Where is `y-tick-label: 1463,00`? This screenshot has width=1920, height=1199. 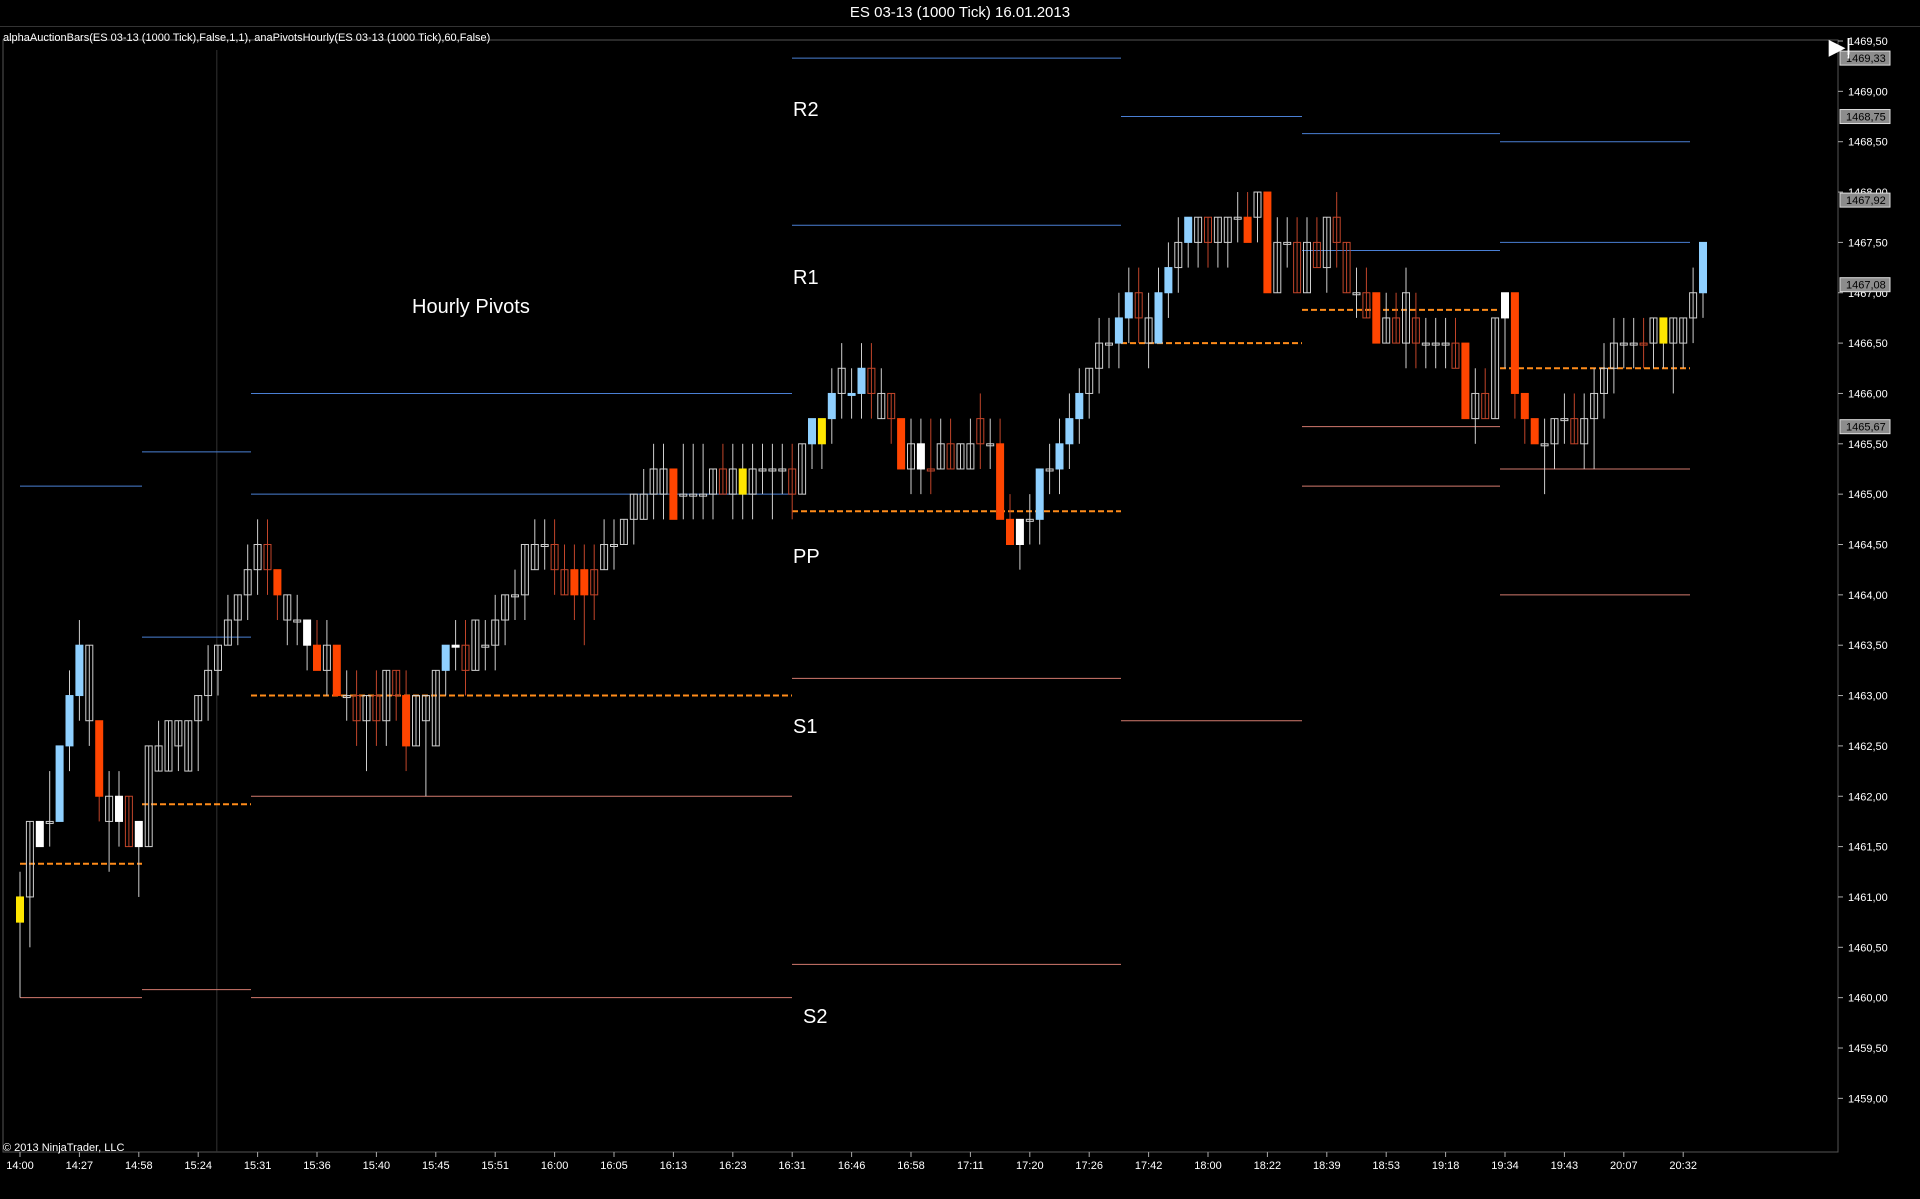
y-tick-label: 1463,00 is located at coordinates (1868, 697).